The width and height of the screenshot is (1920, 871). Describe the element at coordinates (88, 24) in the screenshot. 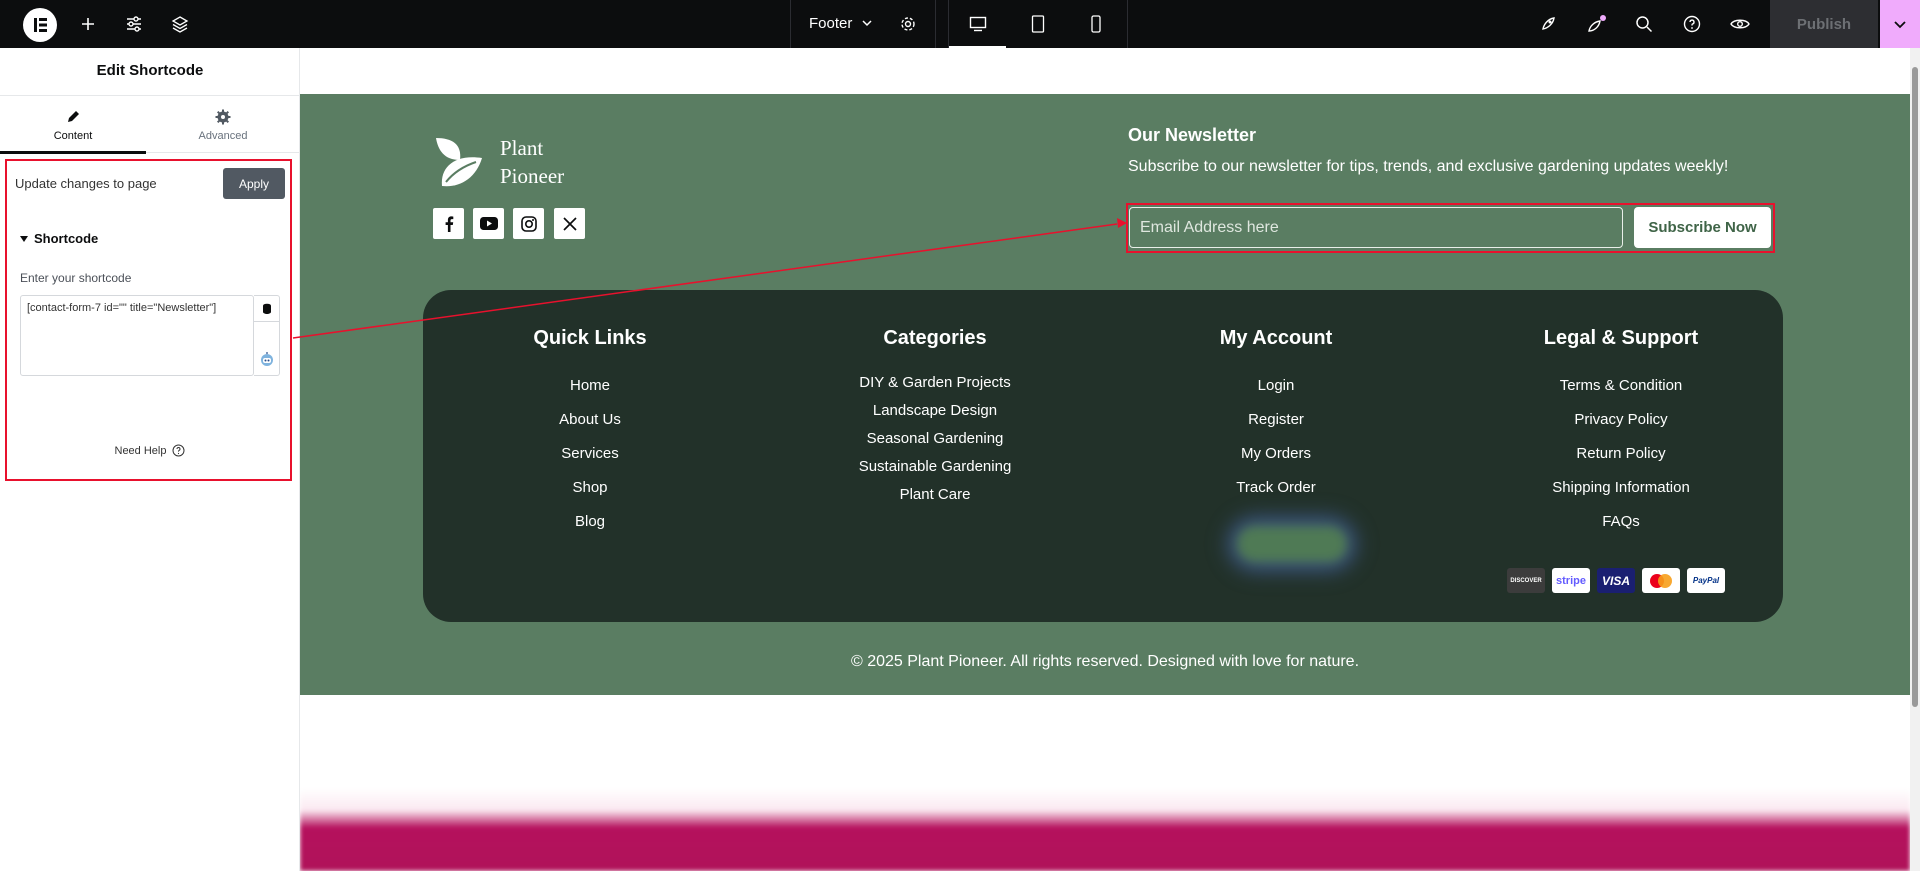

I see `add-element-icon` at that location.